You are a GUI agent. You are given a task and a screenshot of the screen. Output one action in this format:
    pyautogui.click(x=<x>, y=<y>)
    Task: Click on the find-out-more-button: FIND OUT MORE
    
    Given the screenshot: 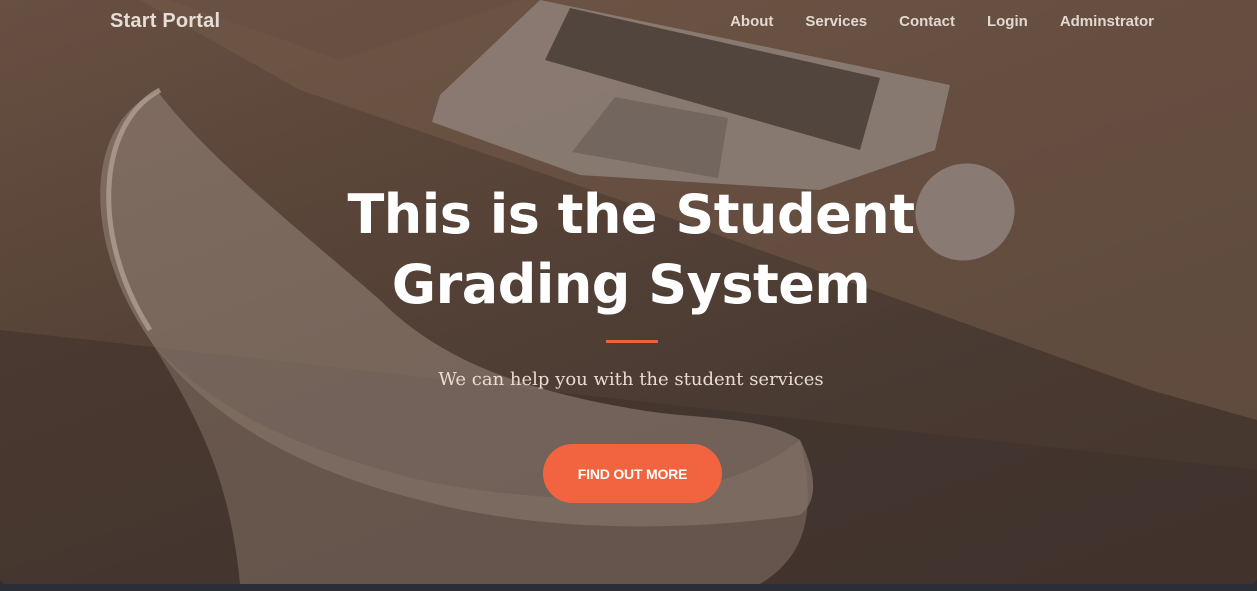 What is the action you would take?
    pyautogui.click(x=632, y=473)
    